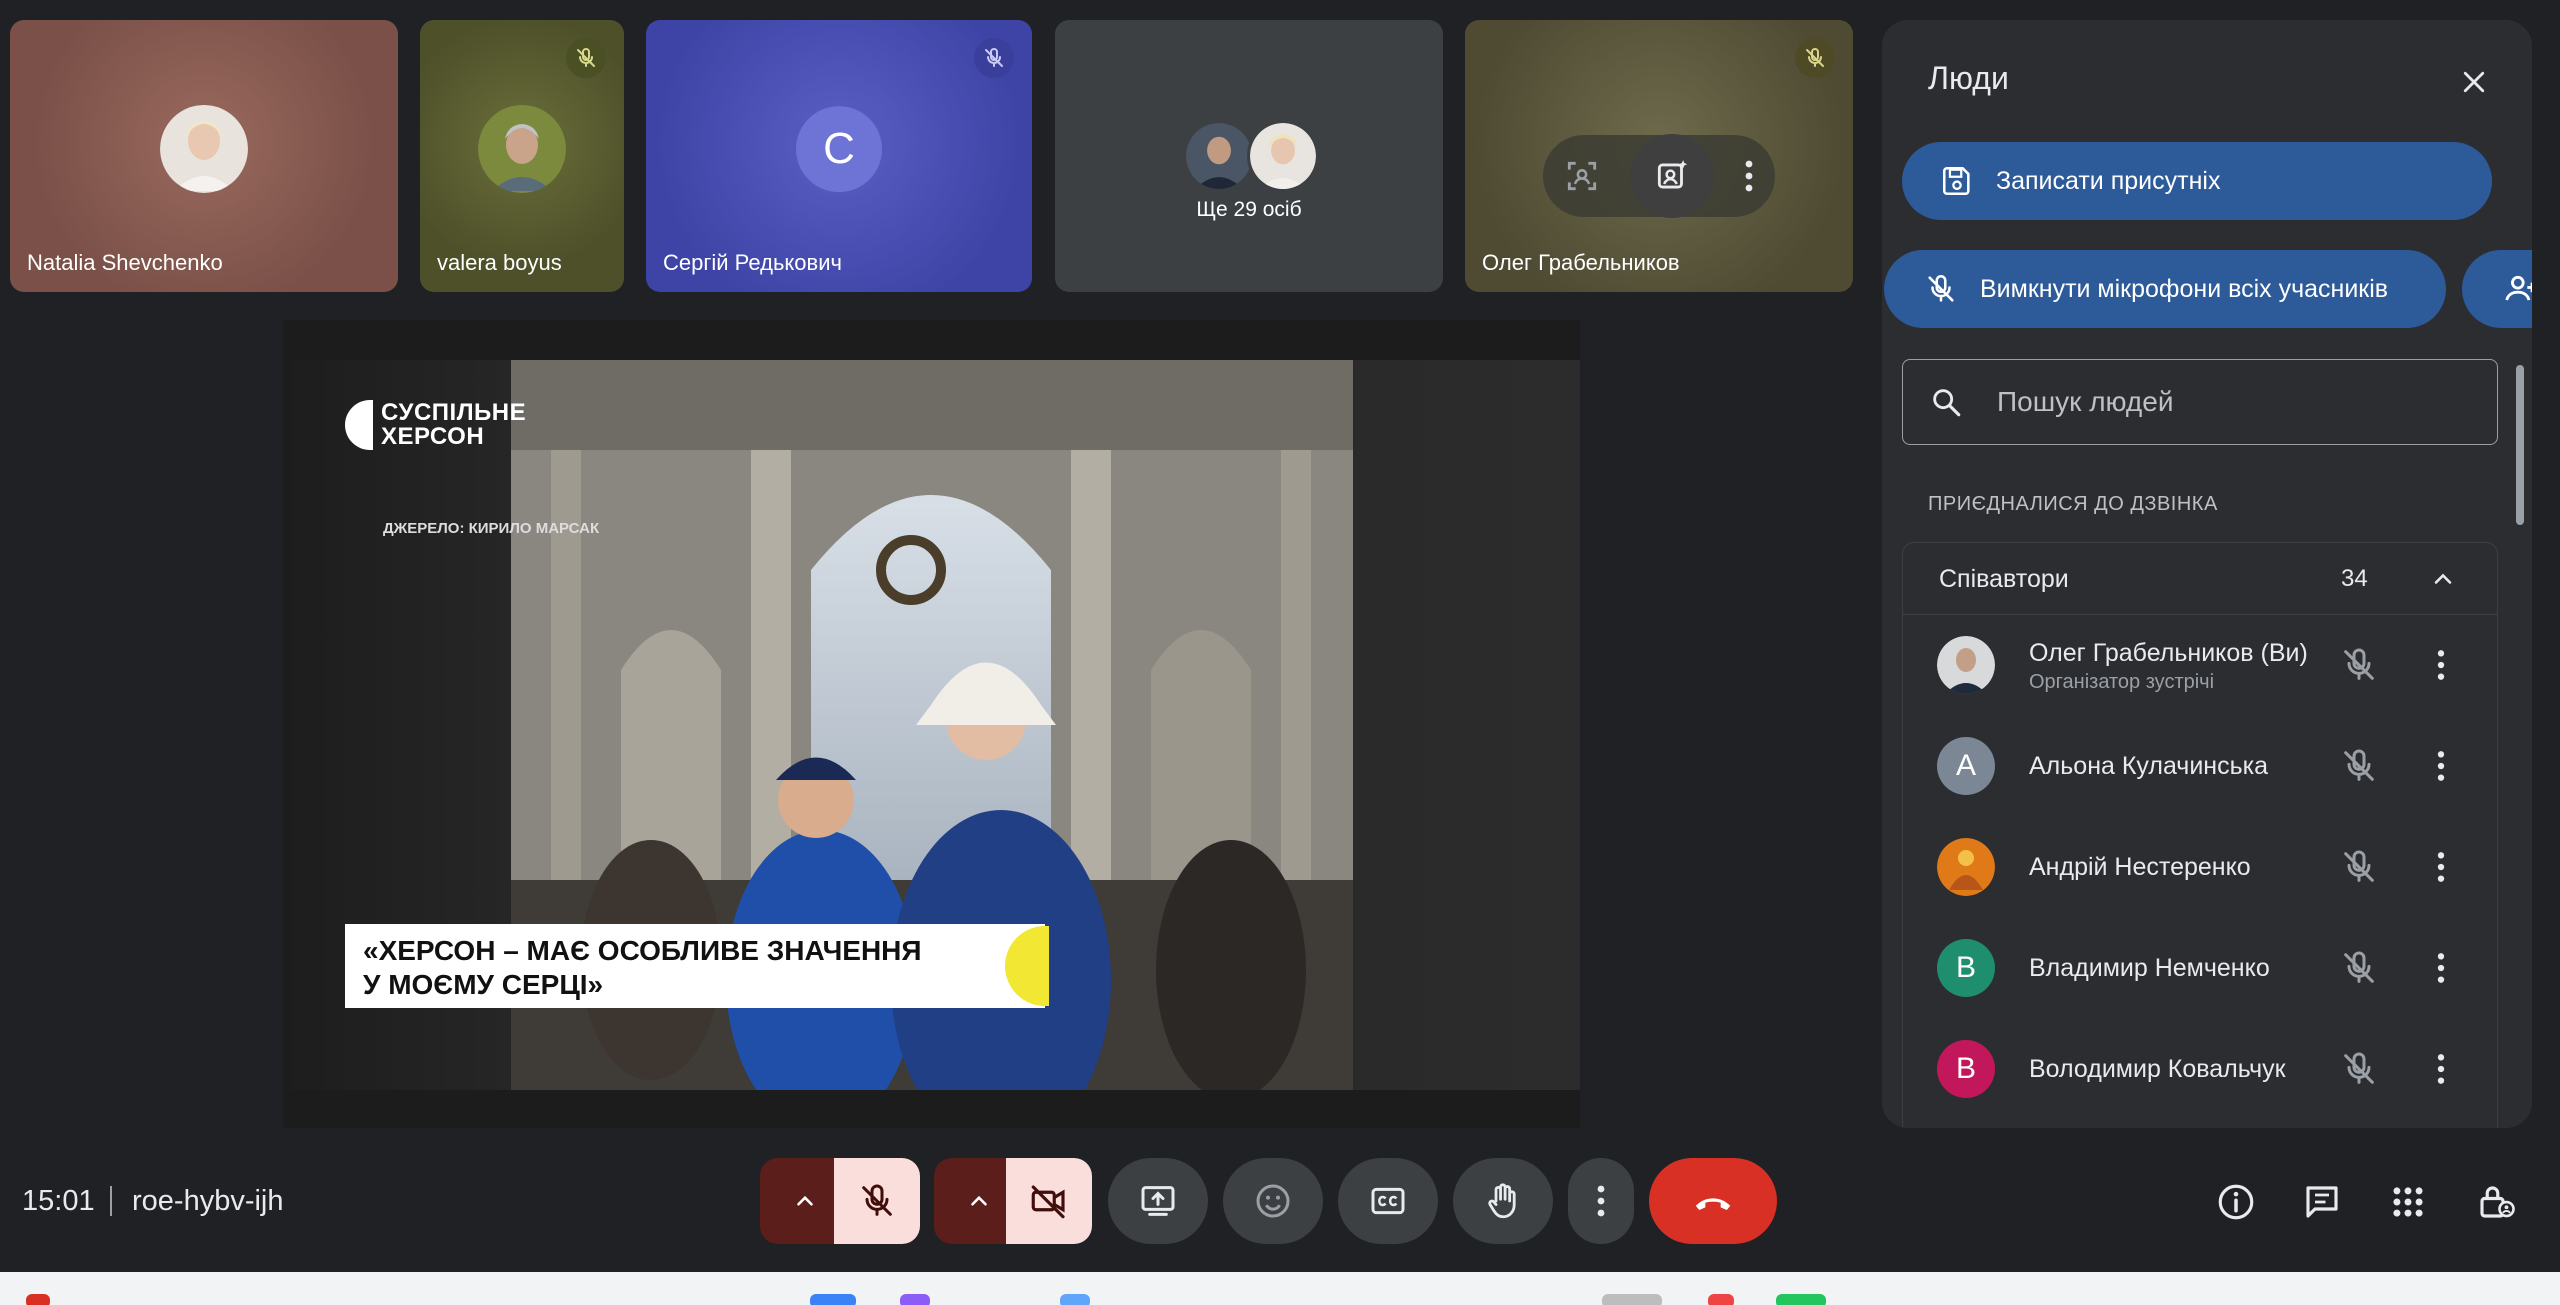  Describe the element at coordinates (359, 425) in the screenshot. I see `channel-logo-mark` at that location.